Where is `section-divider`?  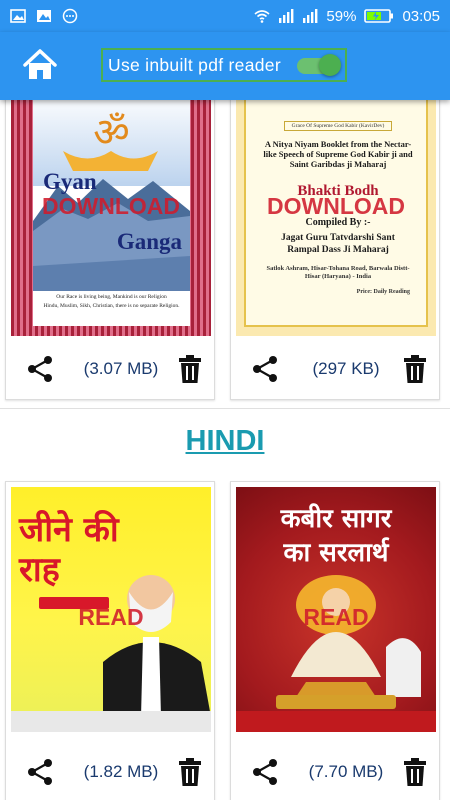
section-divider is located at coordinates (225, 408).